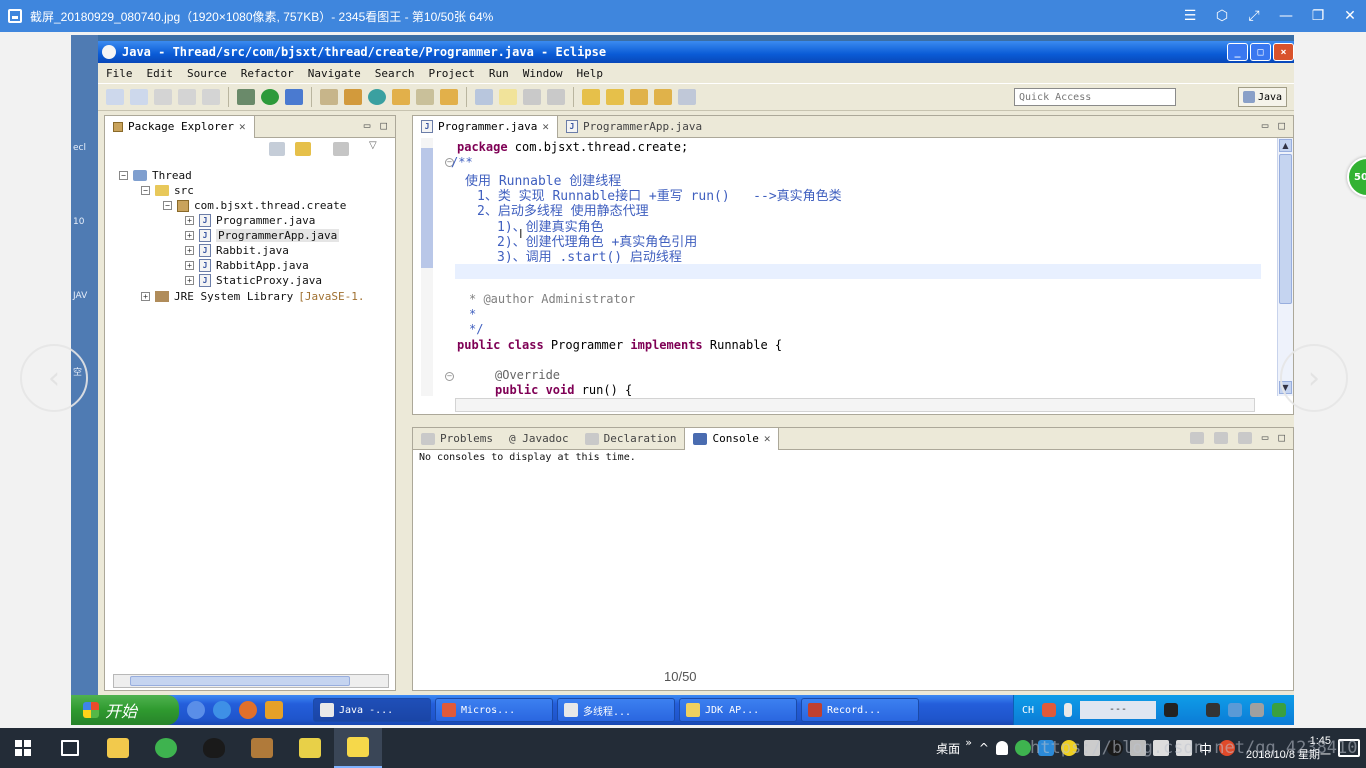  What do you see at coordinates (329, 97) in the screenshot?
I see `open-type-icon` at bounding box center [329, 97].